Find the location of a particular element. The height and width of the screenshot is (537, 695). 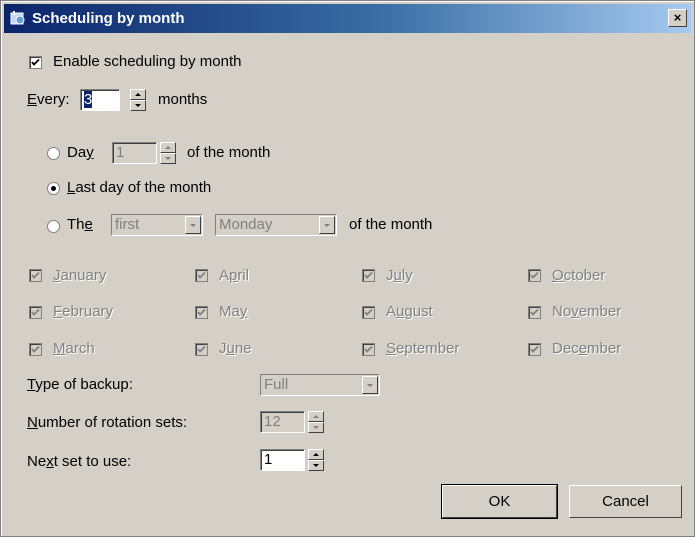

month-label-march: March is located at coordinates (74, 348).